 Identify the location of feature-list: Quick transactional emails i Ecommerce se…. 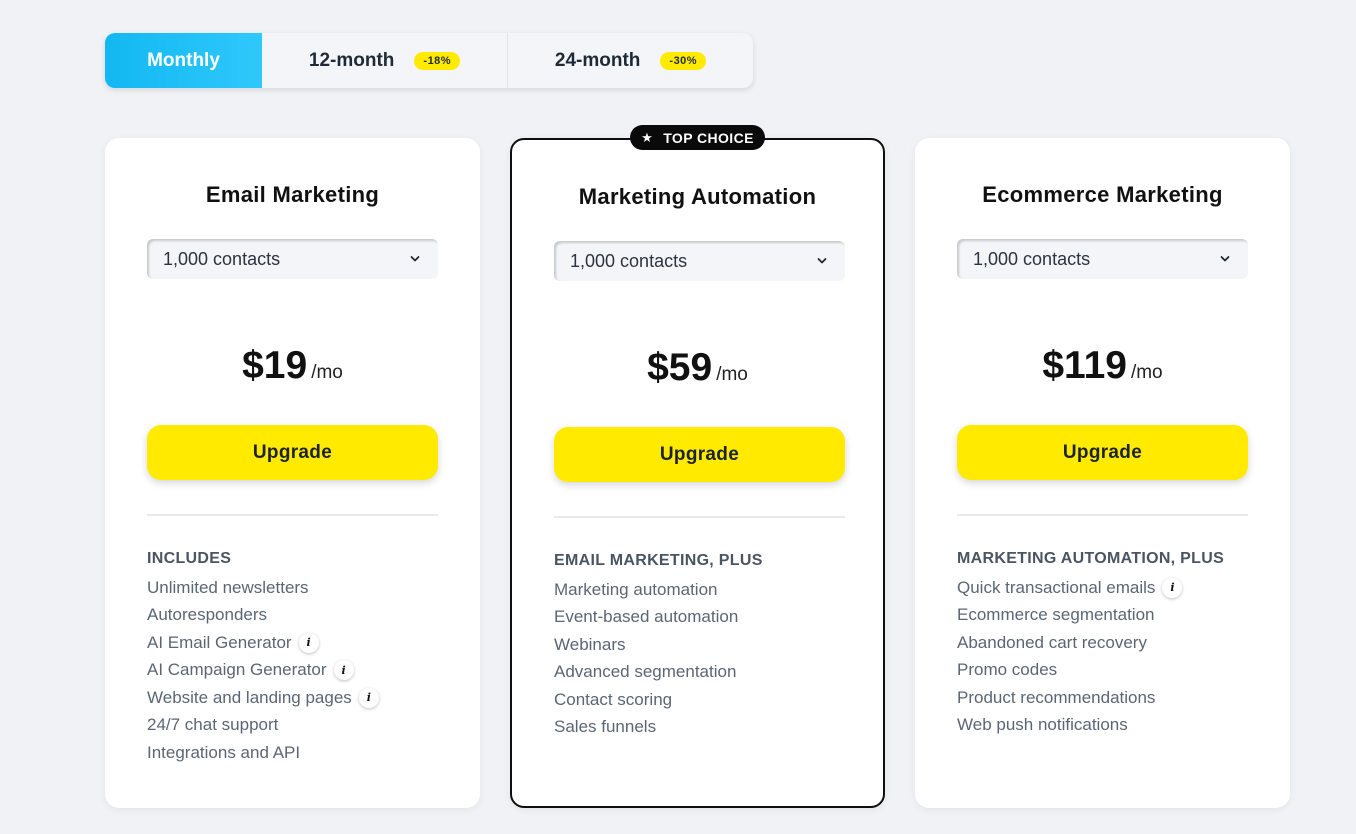
(1070, 657).